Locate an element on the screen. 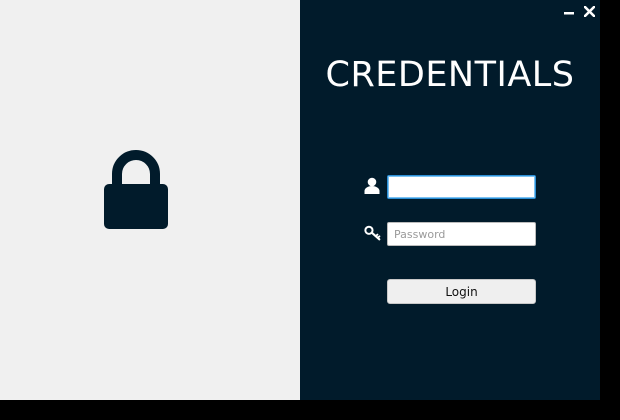 The height and width of the screenshot is (420, 620). user-icon is located at coordinates (372, 185).